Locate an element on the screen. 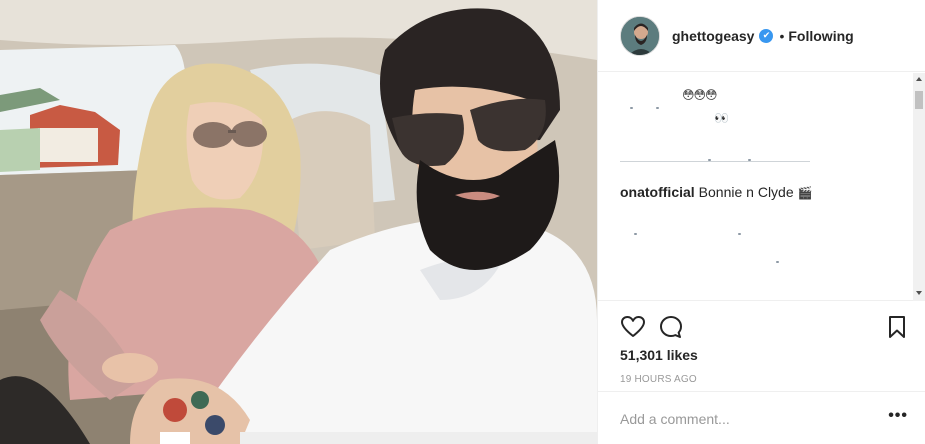 The width and height of the screenshot is (925, 444). caption-comment: onatofficial Bonnie n Clyde 🎬 is located at coordinates (716, 192).